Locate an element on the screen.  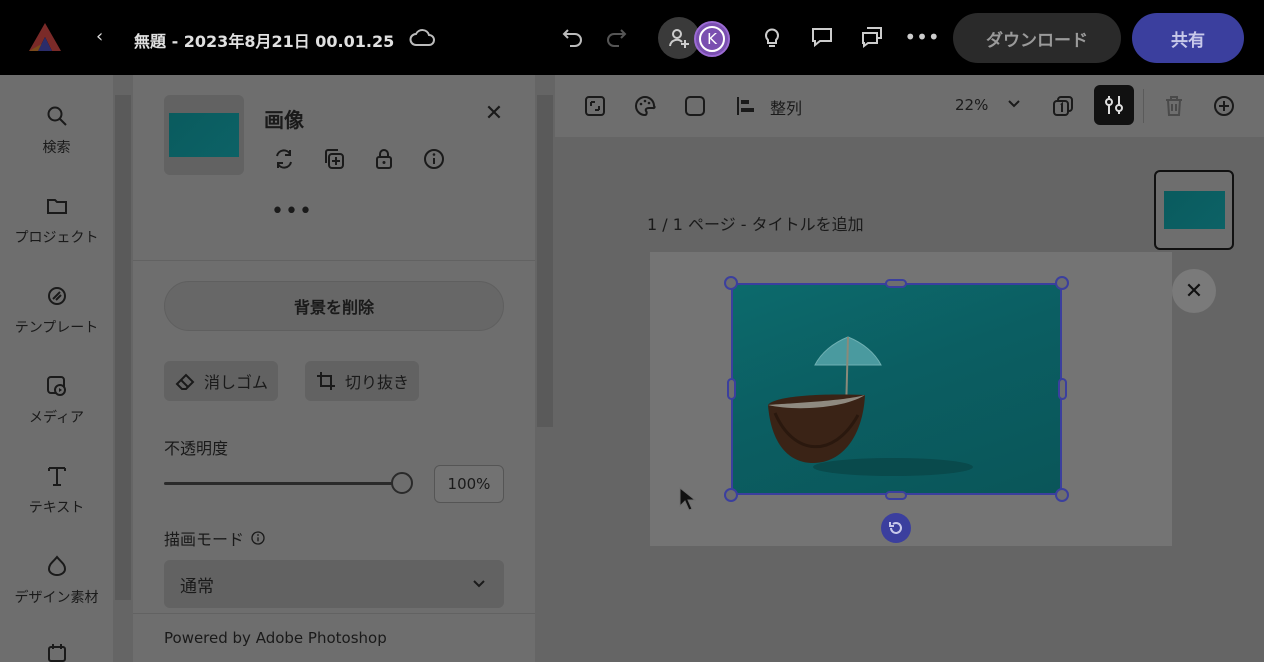
properties-toggle-button is located at coordinates (1114, 105).